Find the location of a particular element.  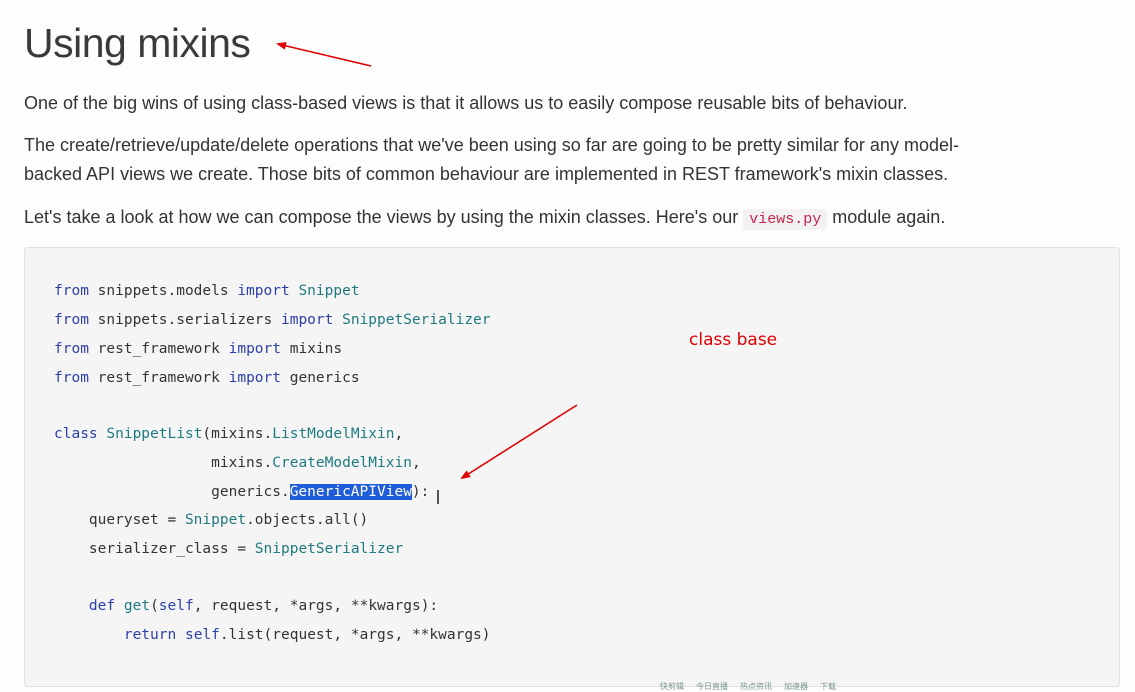

toolbar-item: 快剪辑 is located at coordinates (672, 686).